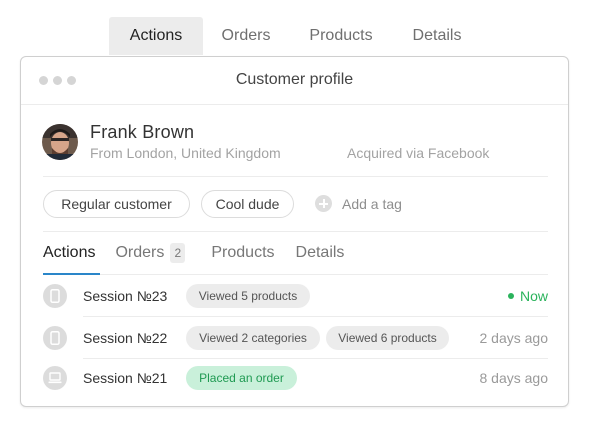  I want to click on session-label: Session №23, so click(125, 296).